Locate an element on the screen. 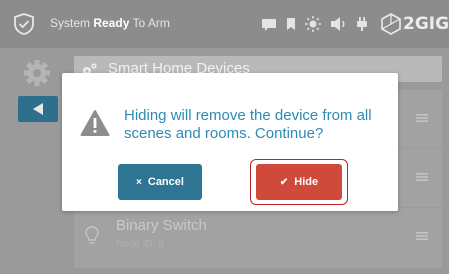 This screenshot has height=274, width=449. device-name: Binary Switch is located at coordinates (161, 225).